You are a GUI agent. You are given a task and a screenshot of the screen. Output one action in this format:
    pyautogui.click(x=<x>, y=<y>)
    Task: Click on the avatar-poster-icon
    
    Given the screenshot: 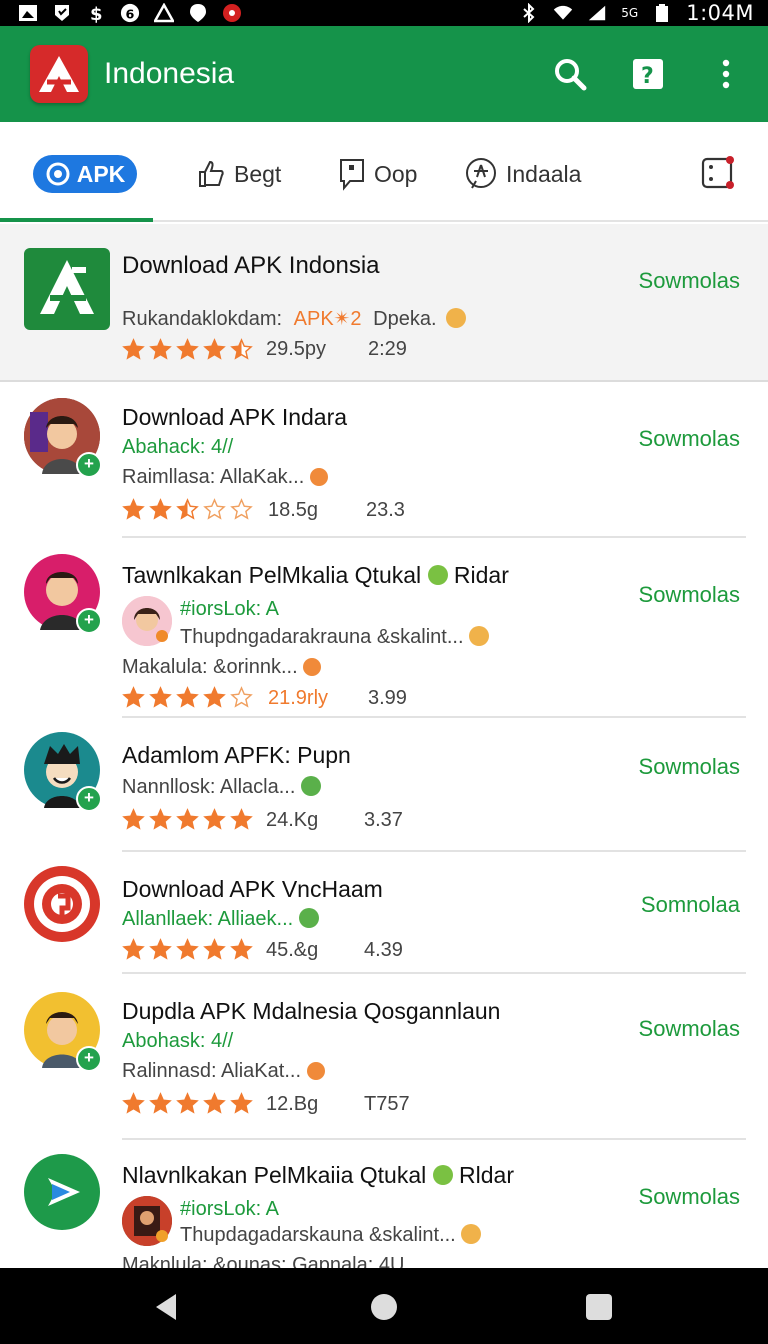 What is the action you would take?
    pyautogui.click(x=147, y=1221)
    